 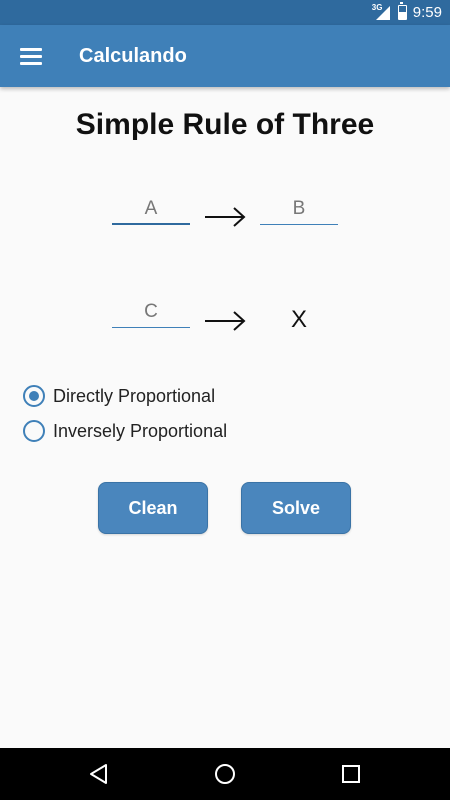 I want to click on radio-directly-proportional: Directly Proportional, so click(x=119, y=396).